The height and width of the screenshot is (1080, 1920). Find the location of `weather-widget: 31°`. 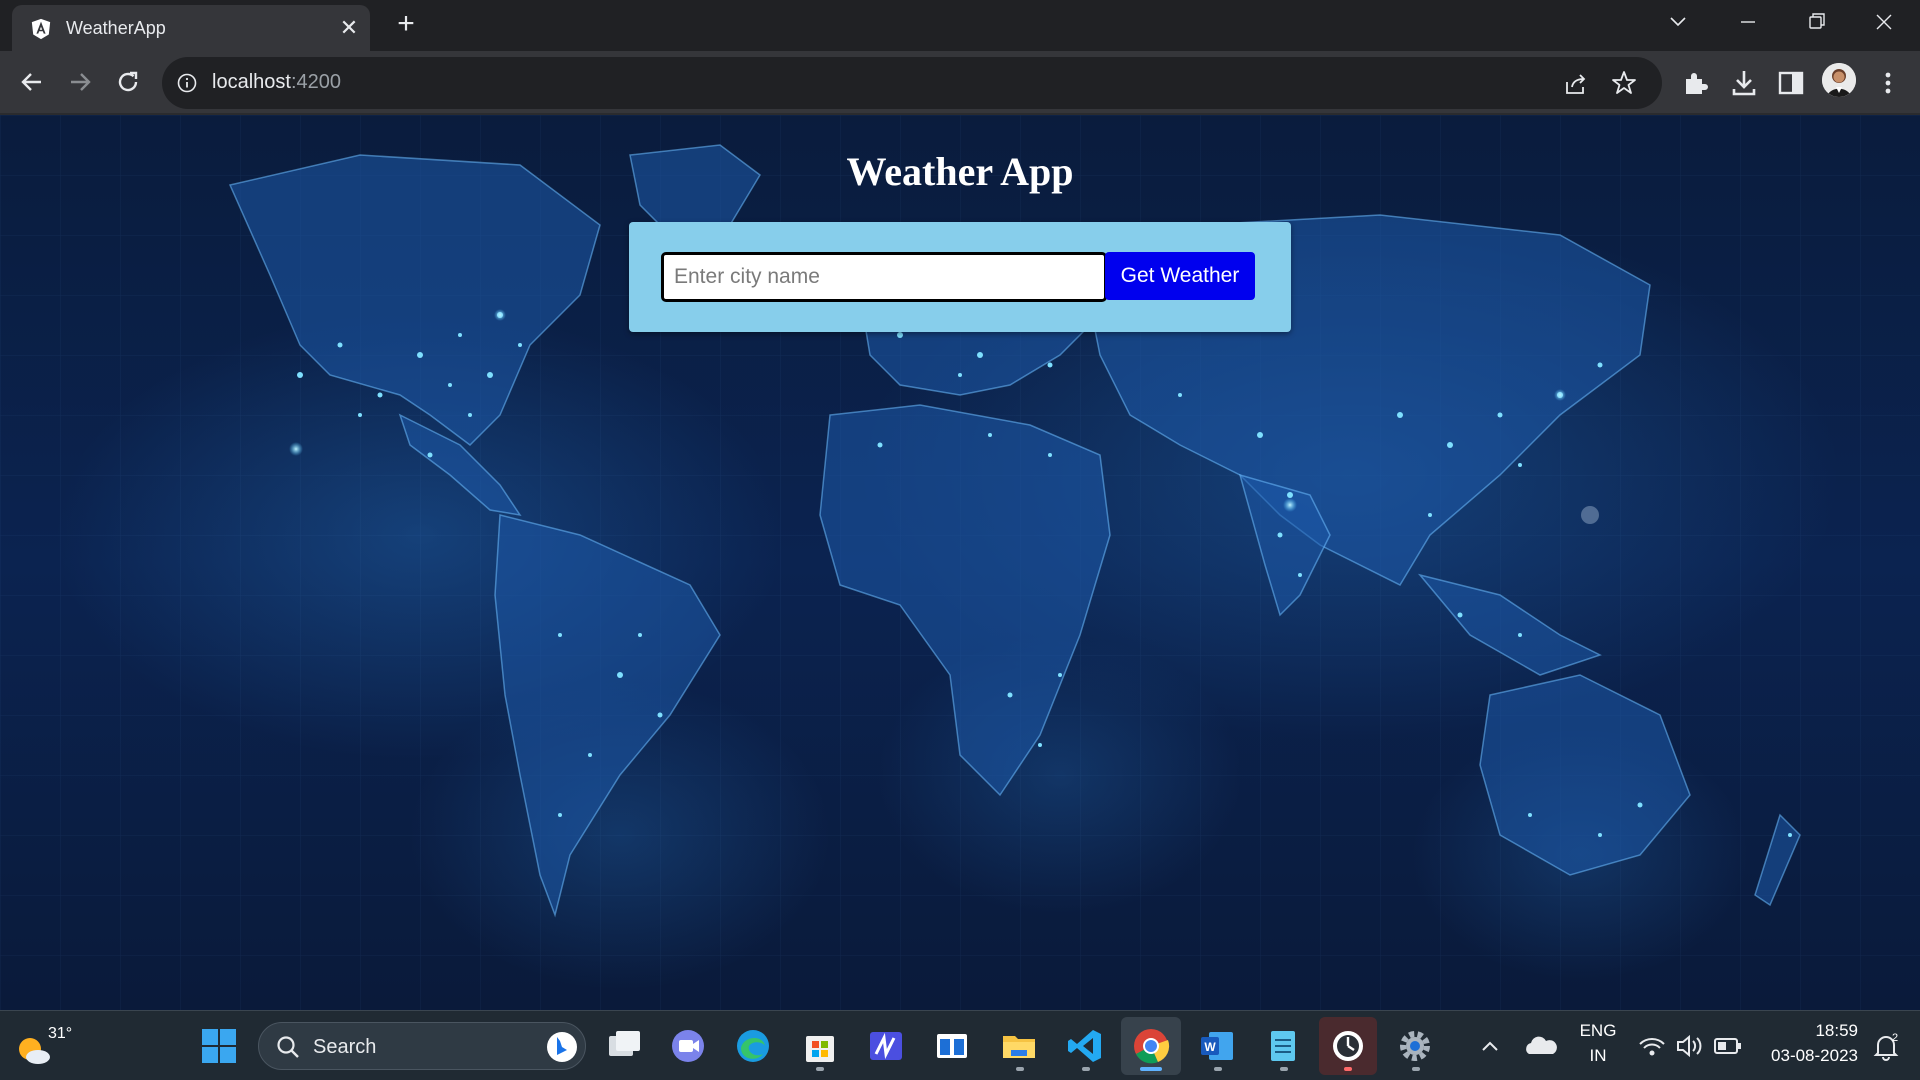

weather-widget: 31° is located at coordinates (44, 1046).